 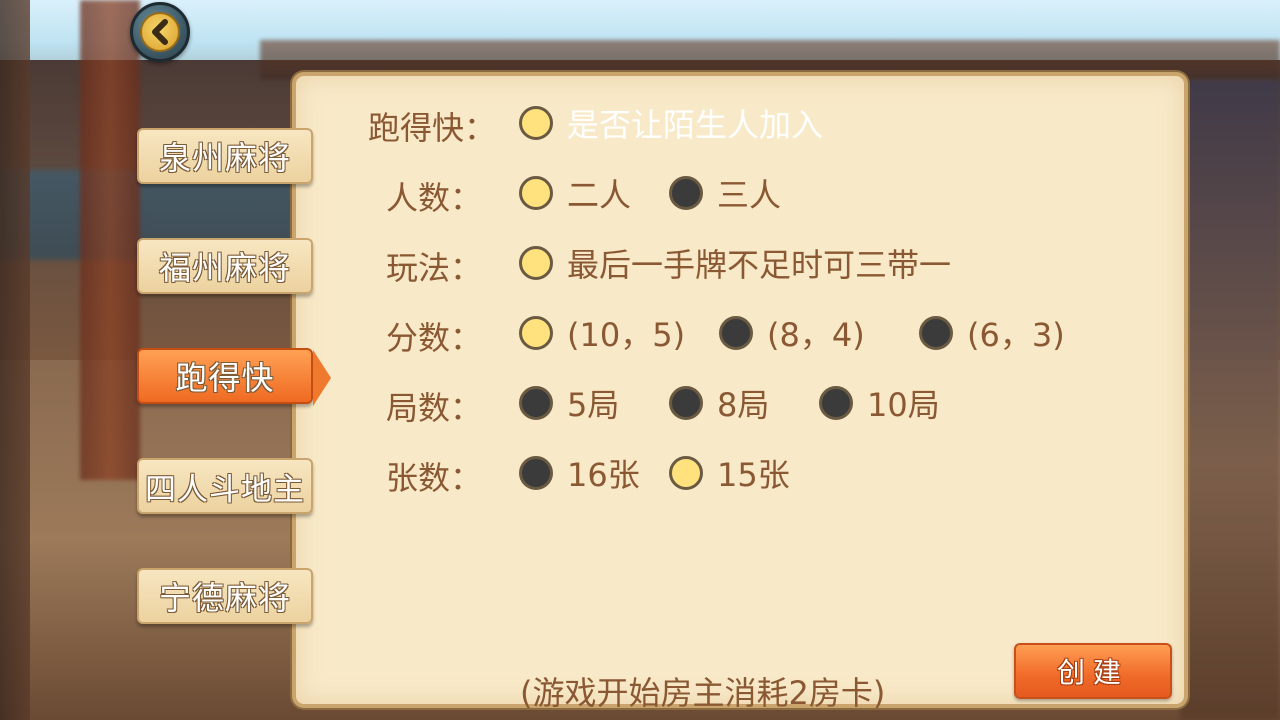 I want to click on score-option-6-3: (6，3), so click(x=992, y=333).